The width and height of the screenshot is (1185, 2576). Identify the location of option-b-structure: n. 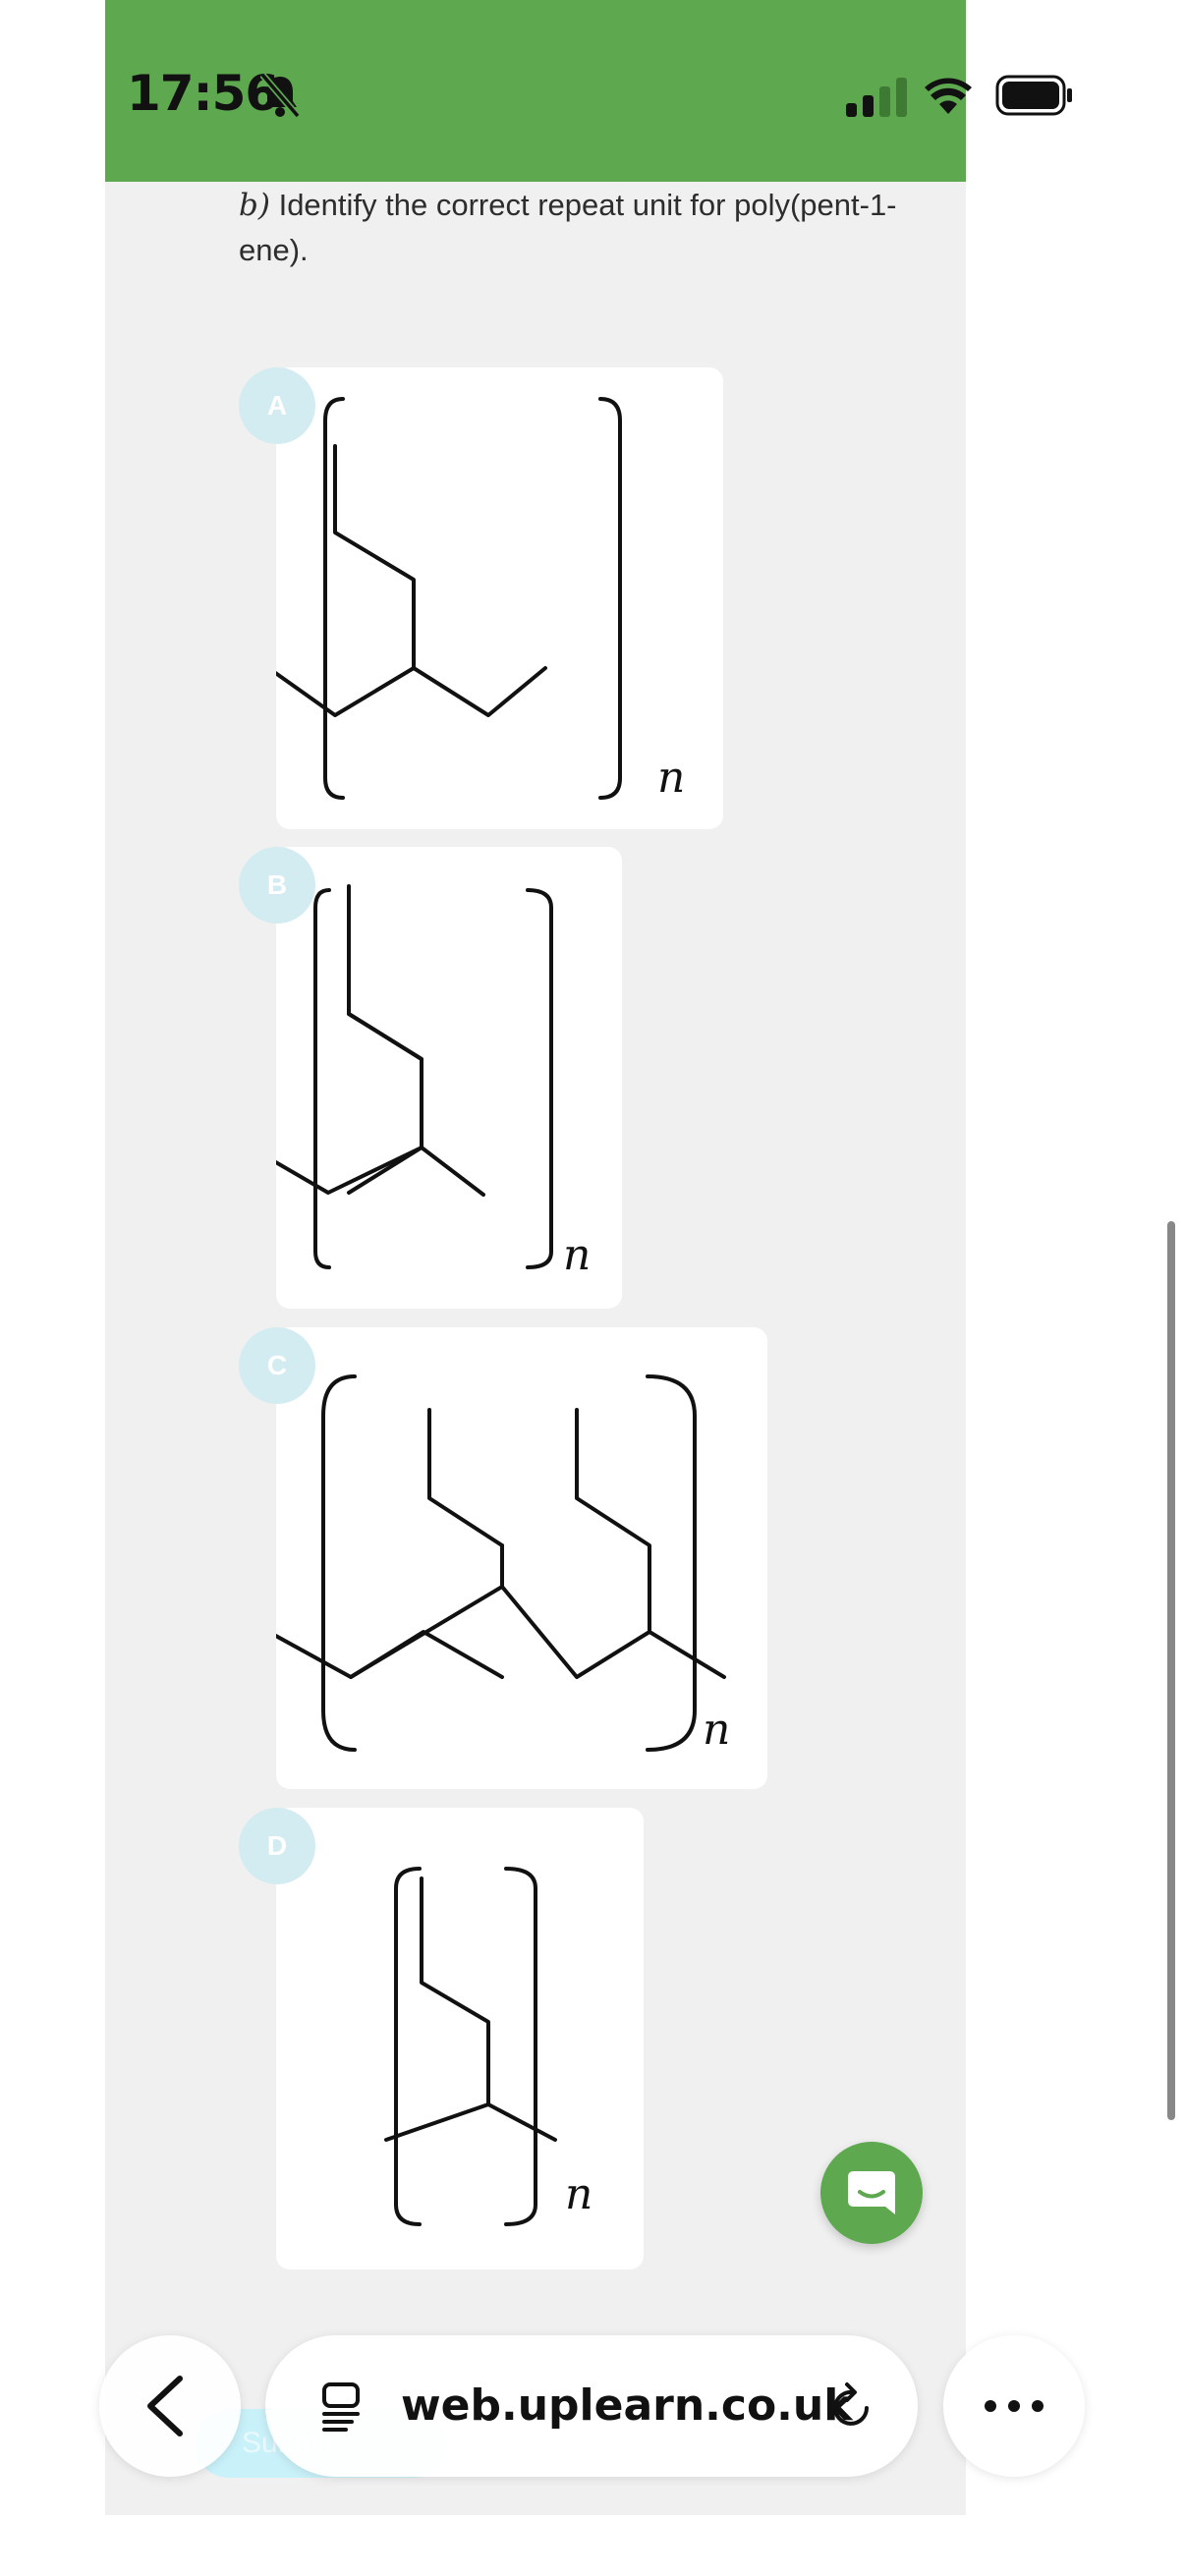
(434, 1082).